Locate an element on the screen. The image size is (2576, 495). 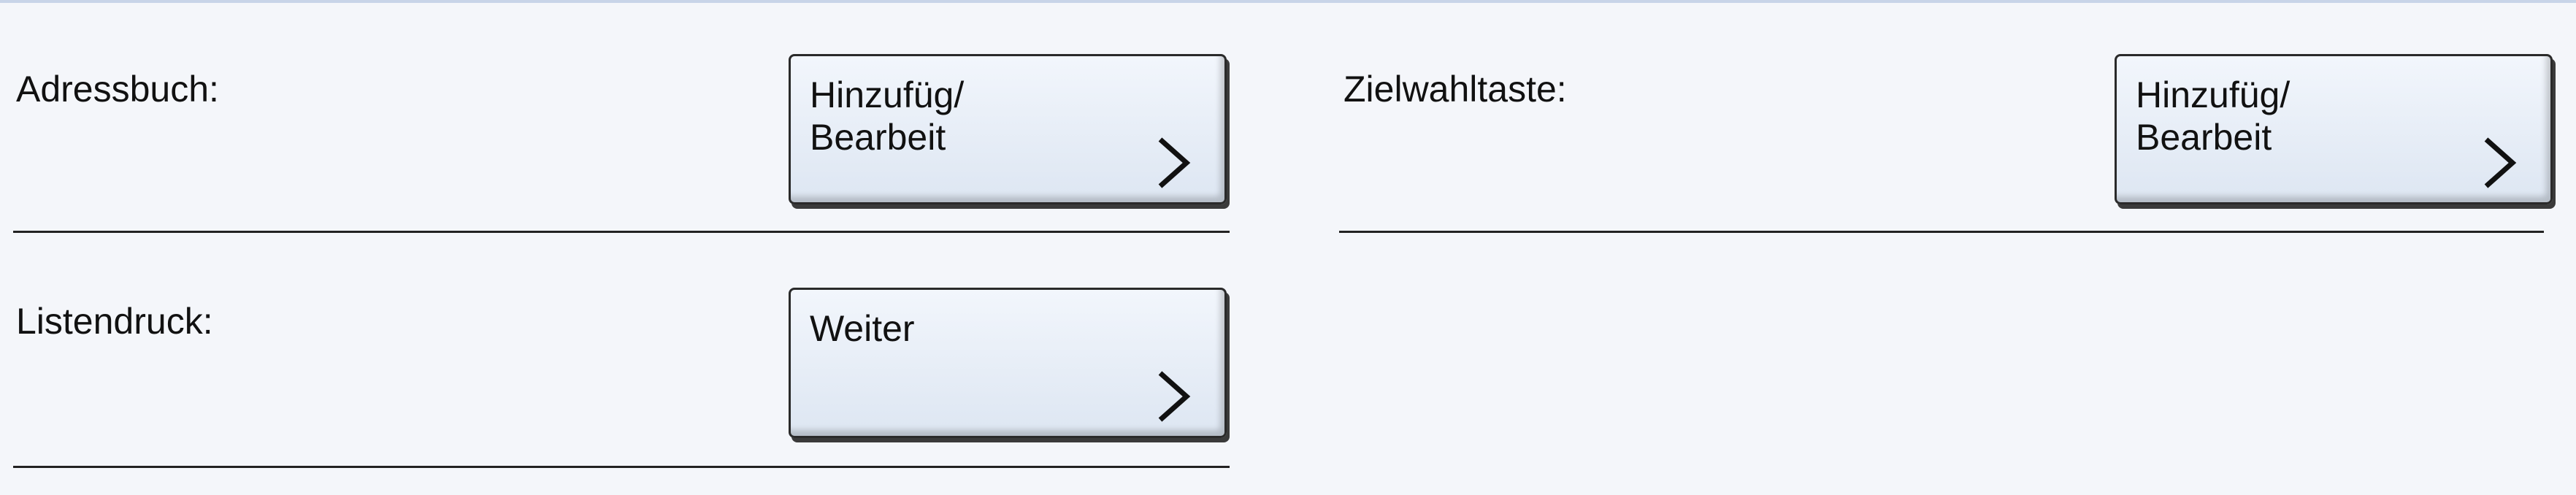
zielwahltaste-label: Zielwahltaste: is located at coordinates (1455, 89).